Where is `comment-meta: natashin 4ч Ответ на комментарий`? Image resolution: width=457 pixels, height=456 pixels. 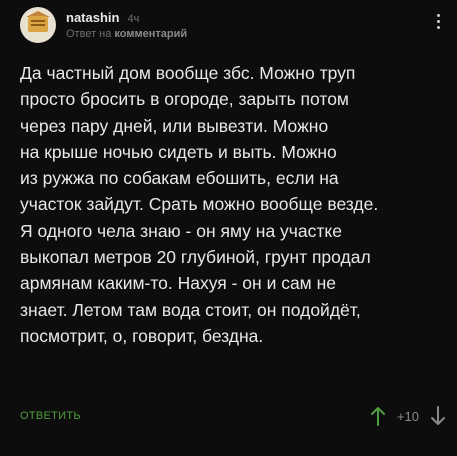 comment-meta: natashin 4ч Ответ на комментарий is located at coordinates (126, 25).